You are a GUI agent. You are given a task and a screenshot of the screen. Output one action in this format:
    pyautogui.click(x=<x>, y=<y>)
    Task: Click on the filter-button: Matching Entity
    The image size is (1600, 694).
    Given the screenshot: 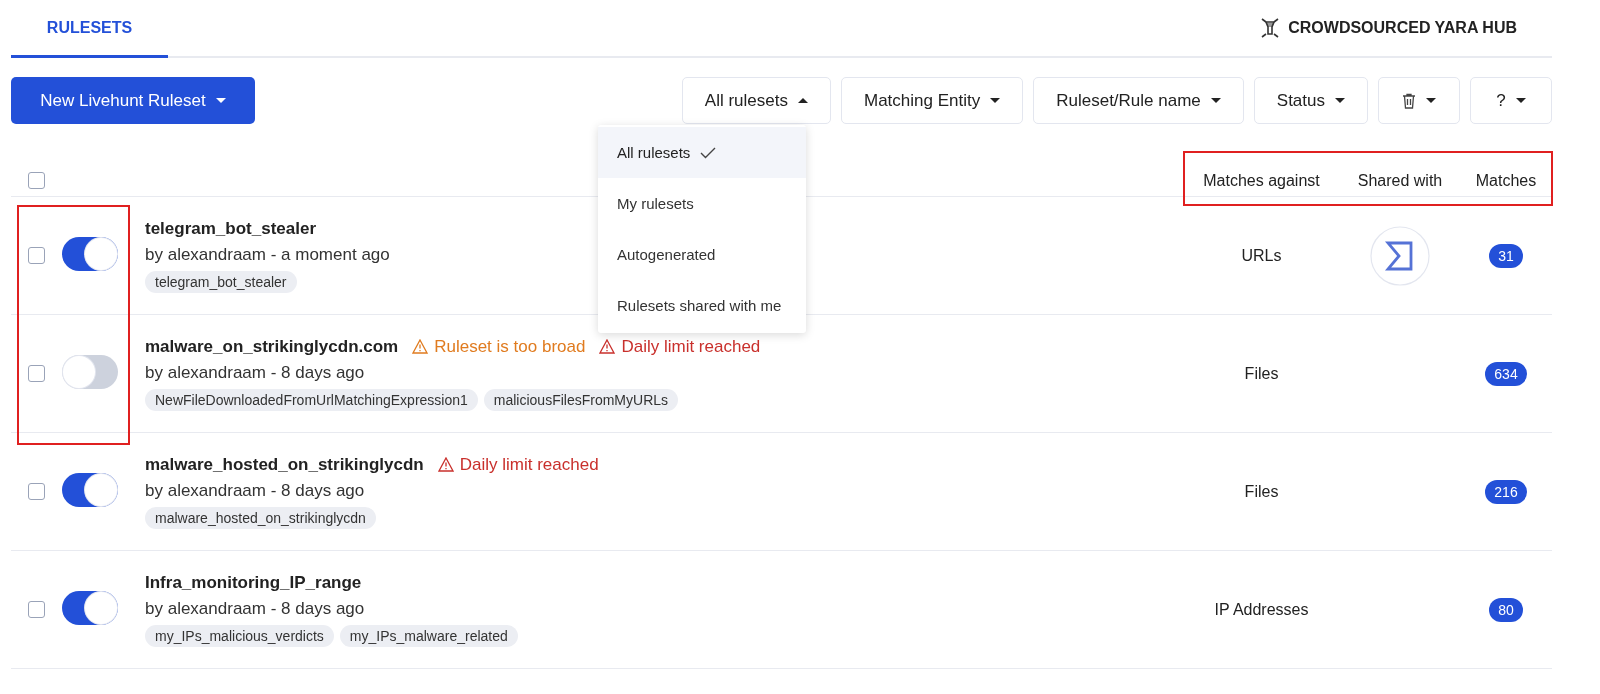 What is the action you would take?
    pyautogui.click(x=932, y=100)
    